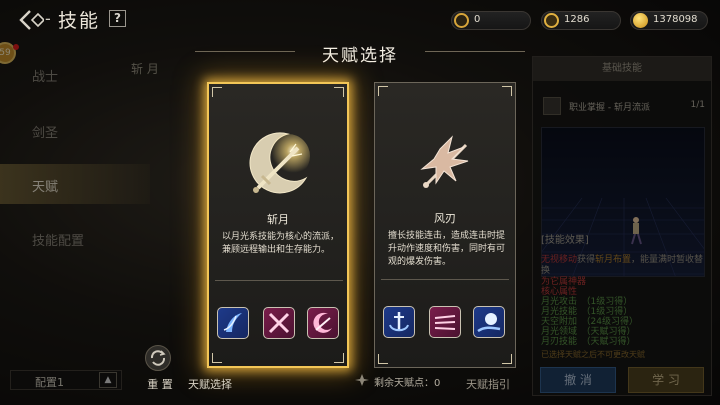 The width and height of the screenshot is (720, 405). I want to click on currency-value: 0, so click(477, 19).